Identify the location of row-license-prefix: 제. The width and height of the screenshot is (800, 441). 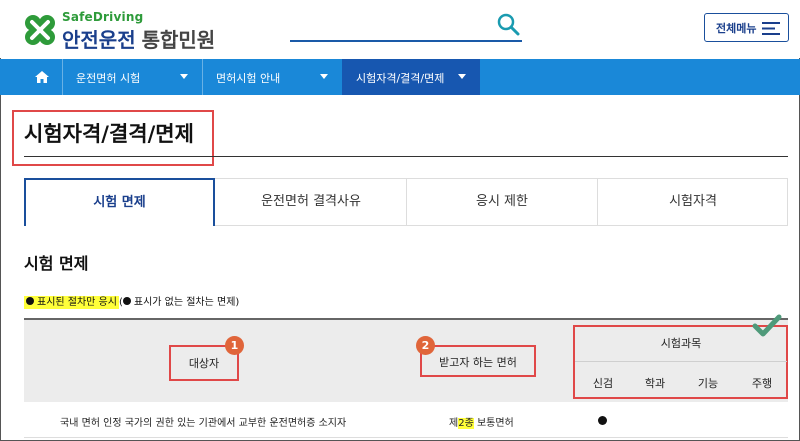
(454, 423).